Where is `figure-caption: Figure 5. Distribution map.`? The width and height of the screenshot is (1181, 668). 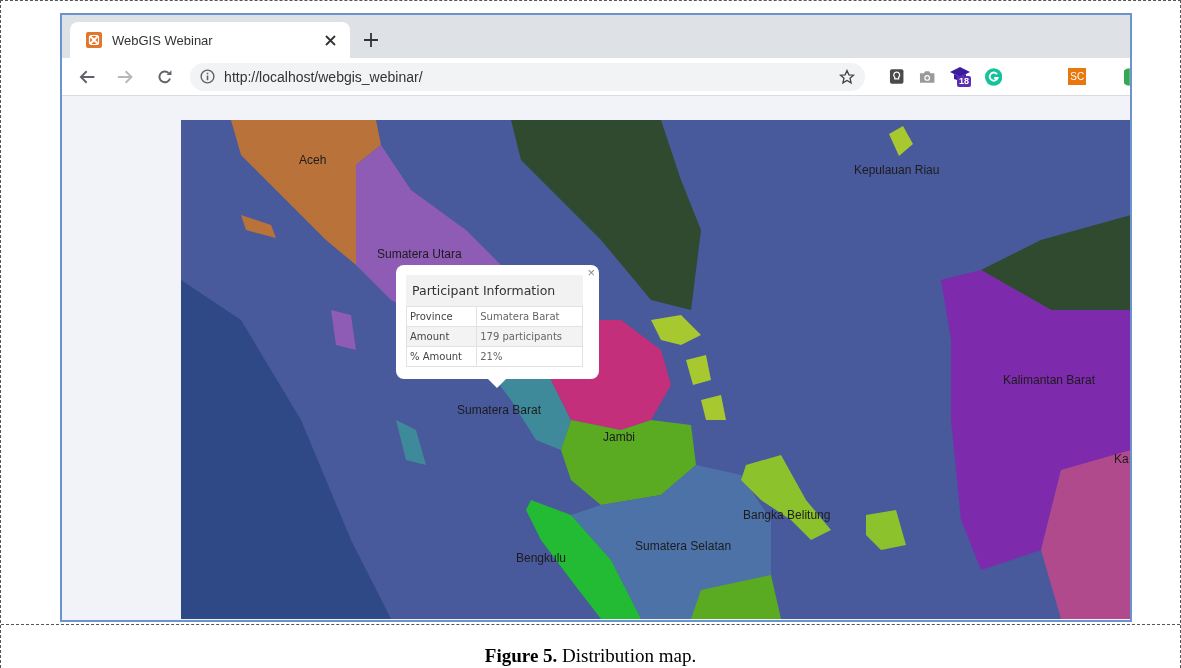 figure-caption: Figure 5. Distribution map. is located at coordinates (590, 656).